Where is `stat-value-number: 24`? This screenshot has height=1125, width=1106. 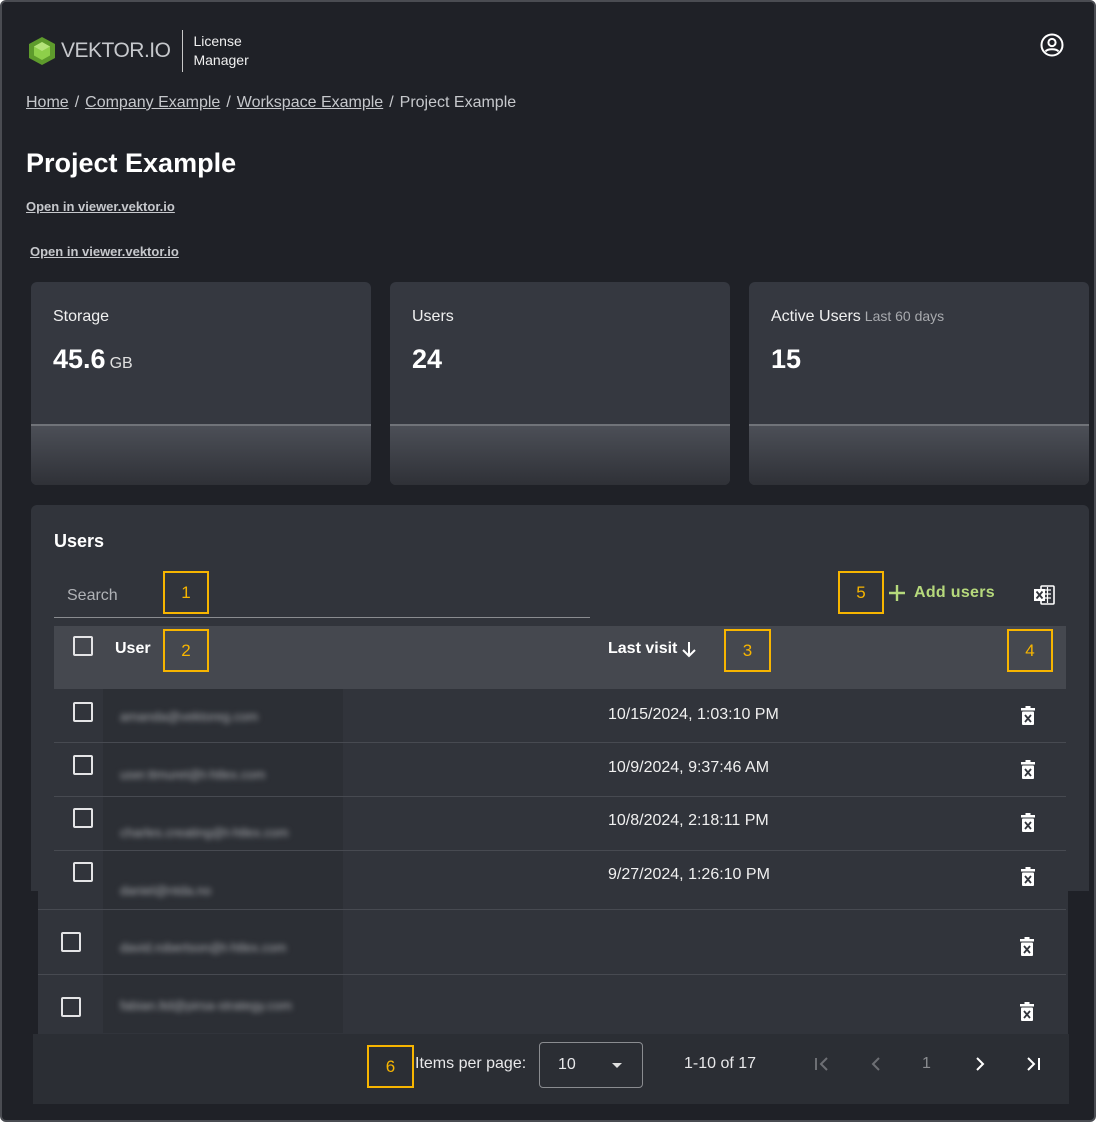 stat-value-number: 24 is located at coordinates (427, 359).